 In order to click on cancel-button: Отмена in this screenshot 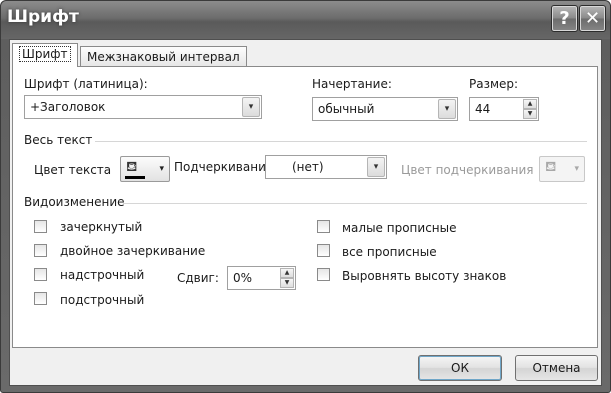, I will do `click(556, 368)`.